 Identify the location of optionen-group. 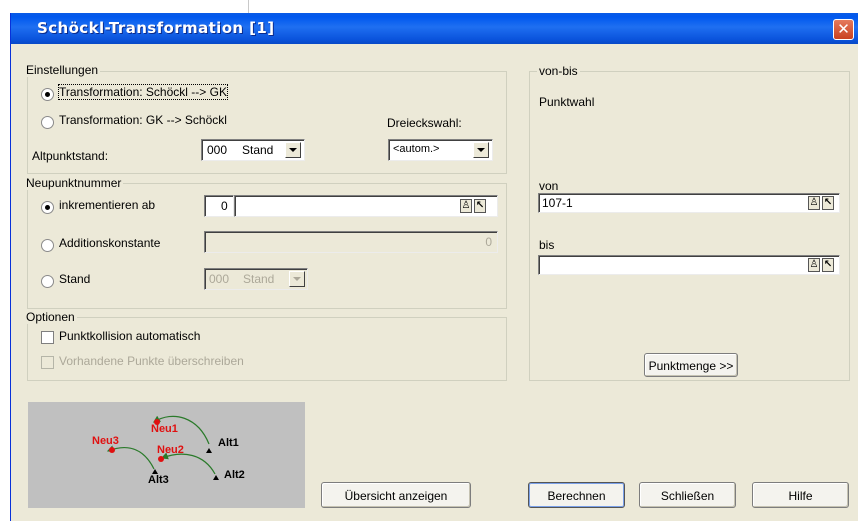
(267, 349).